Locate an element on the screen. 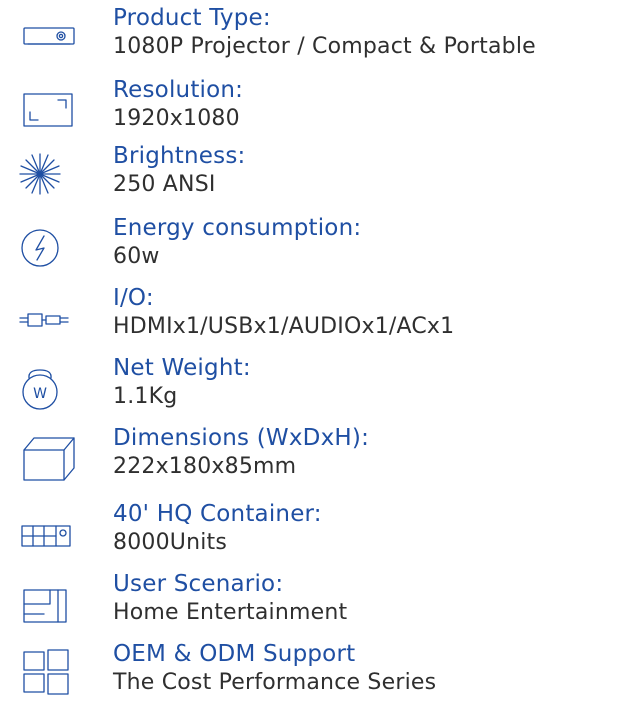  spec-label: Resolution: is located at coordinates (178, 90).